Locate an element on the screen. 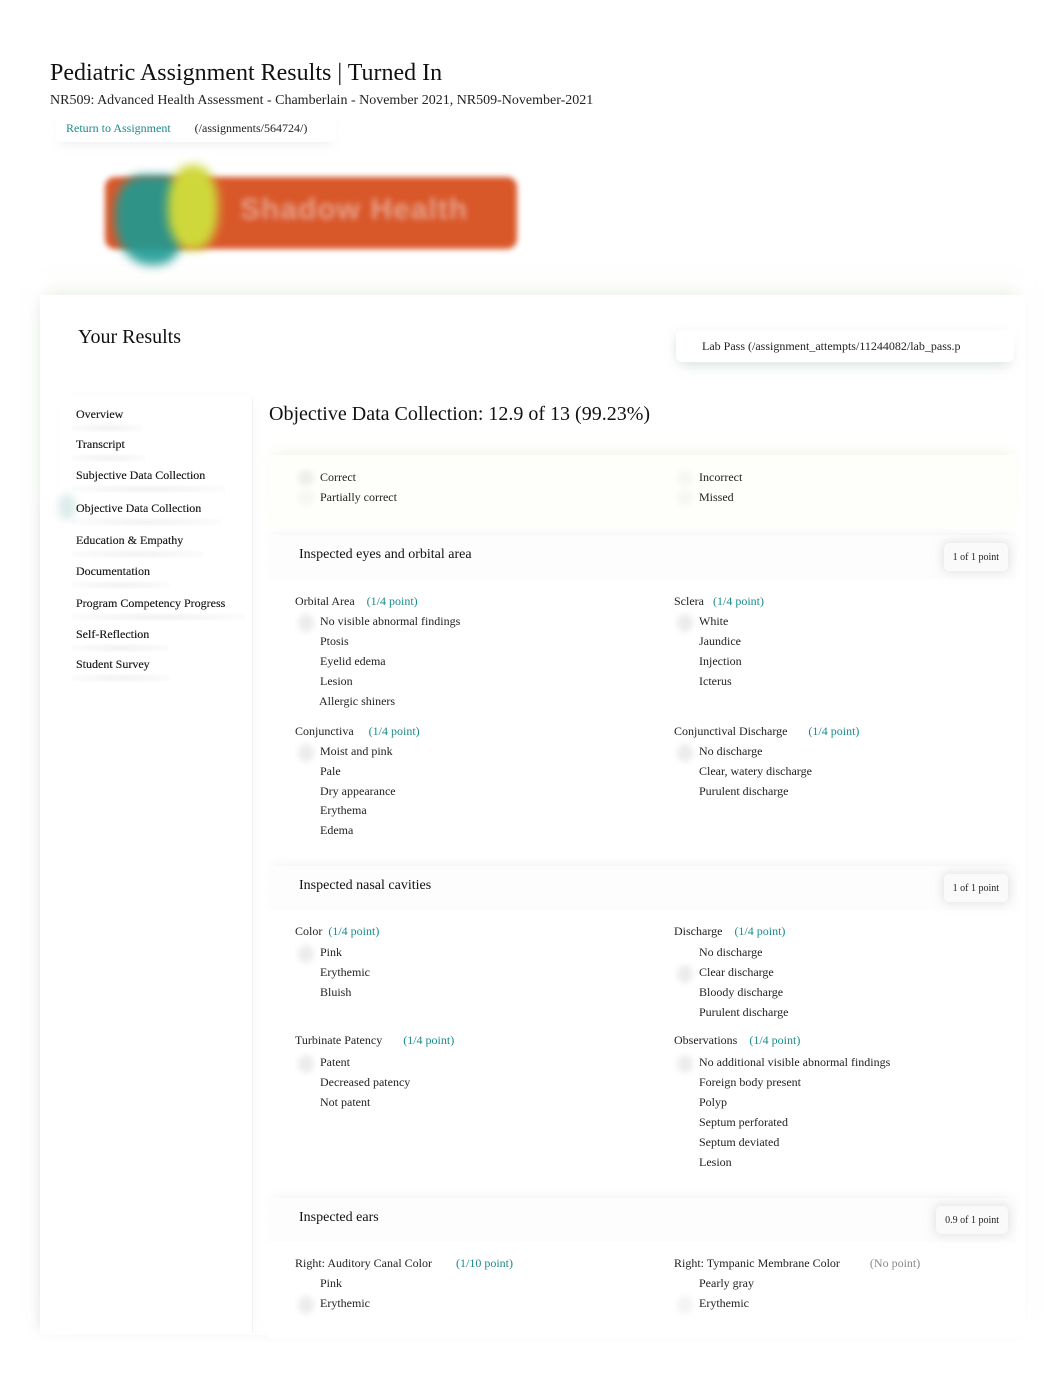 The width and height of the screenshot is (1062, 1377). group-label: Turbinate Patency is located at coordinates (339, 1040).